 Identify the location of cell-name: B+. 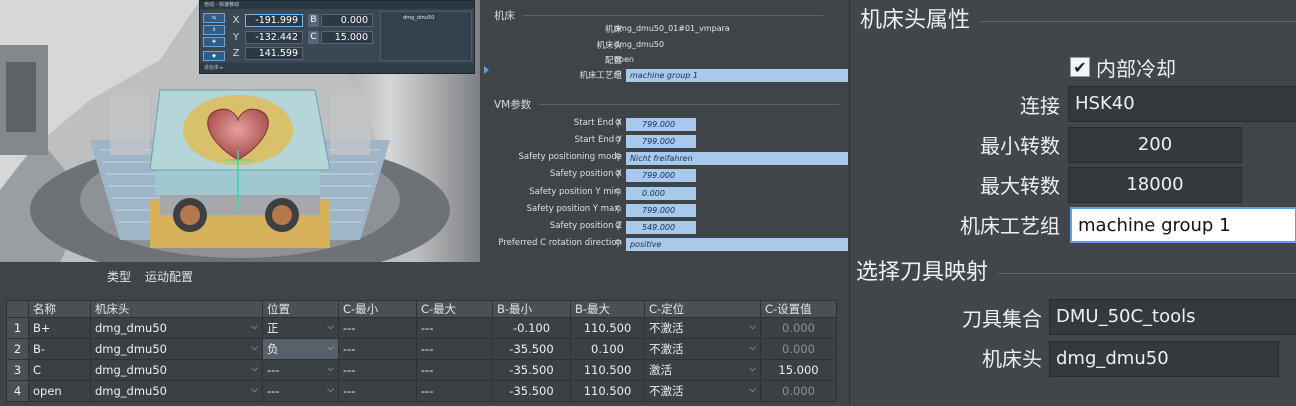
(59, 328).